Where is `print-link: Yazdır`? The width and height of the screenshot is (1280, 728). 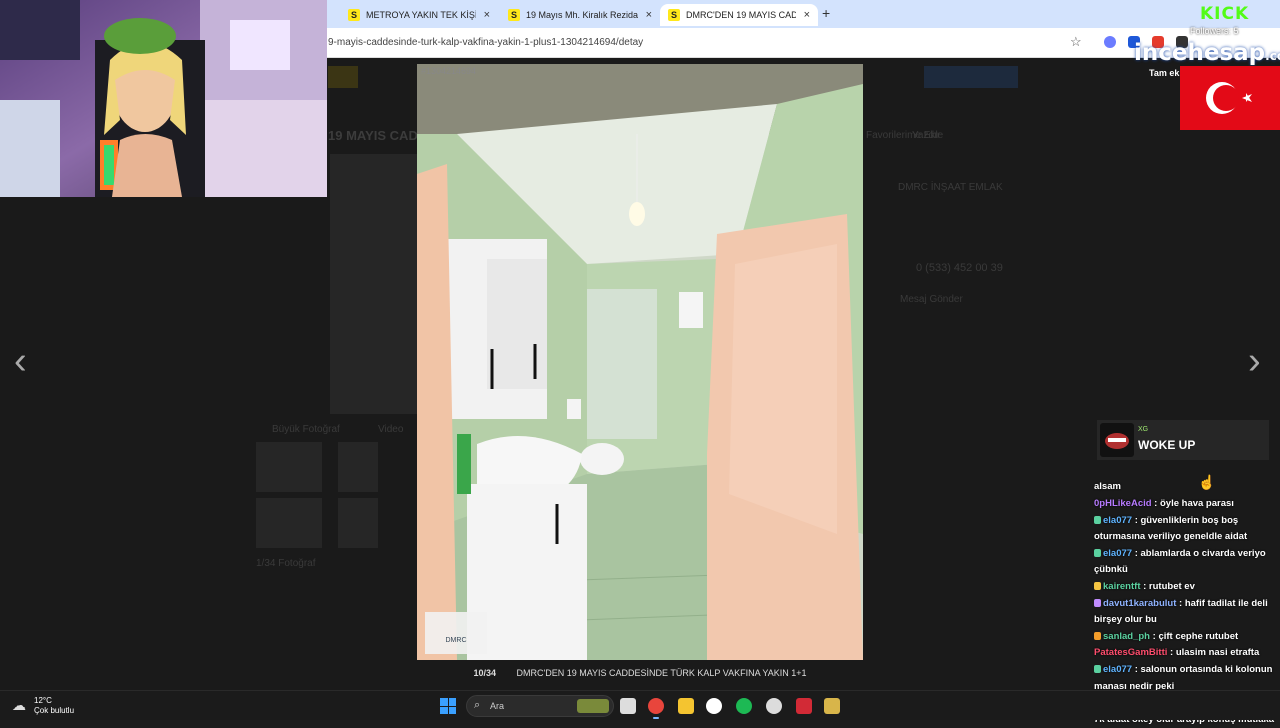
print-link: Yazdır is located at coordinates (926, 135).